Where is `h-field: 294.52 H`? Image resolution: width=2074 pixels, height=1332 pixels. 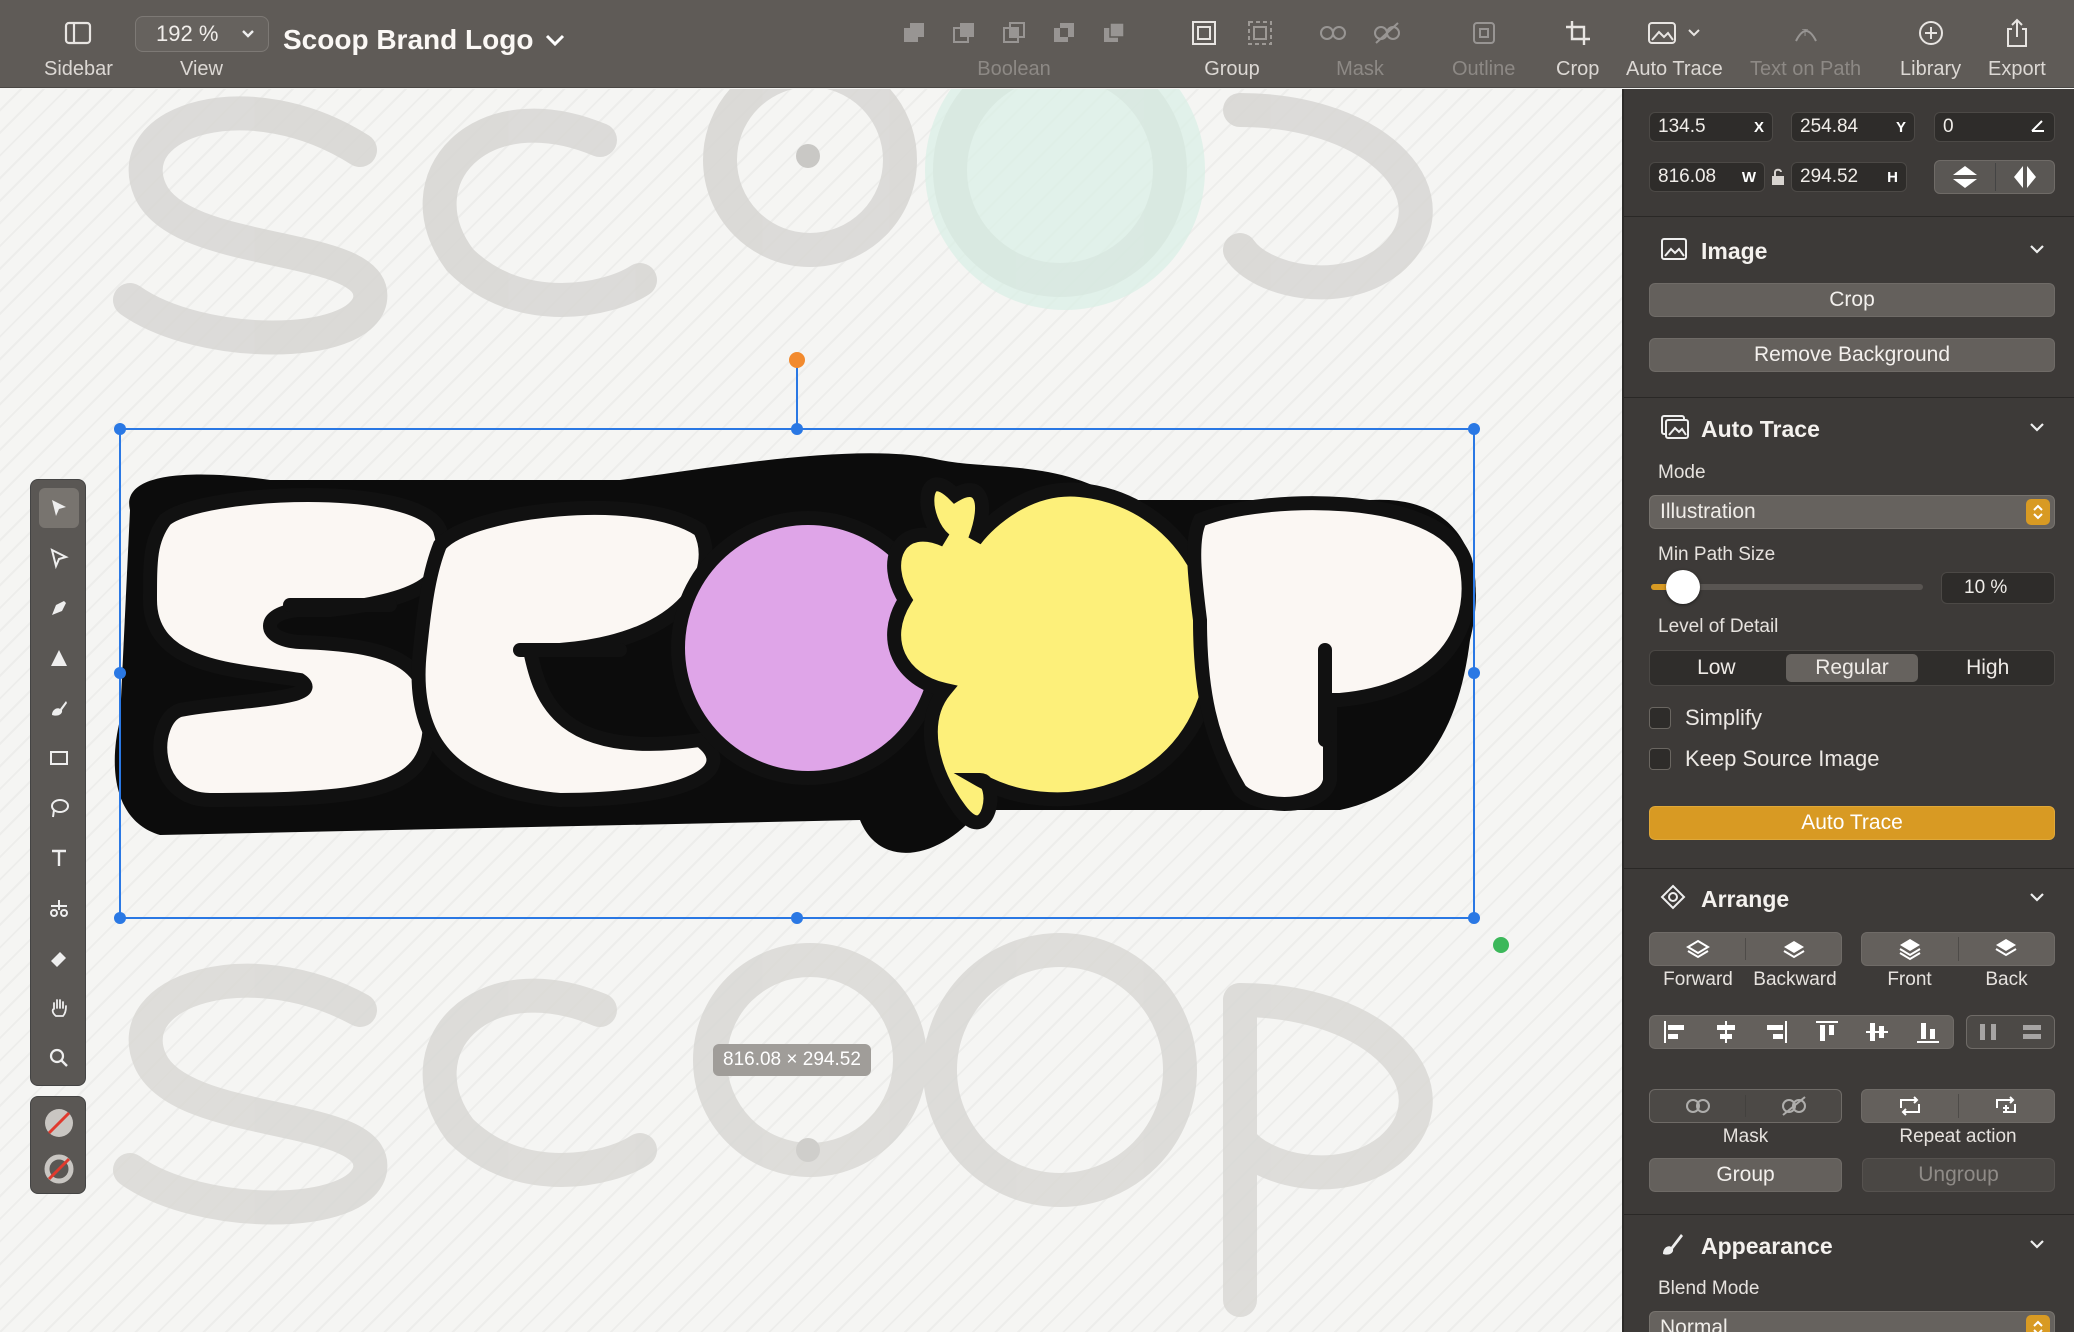 h-field: 294.52 H is located at coordinates (1849, 177).